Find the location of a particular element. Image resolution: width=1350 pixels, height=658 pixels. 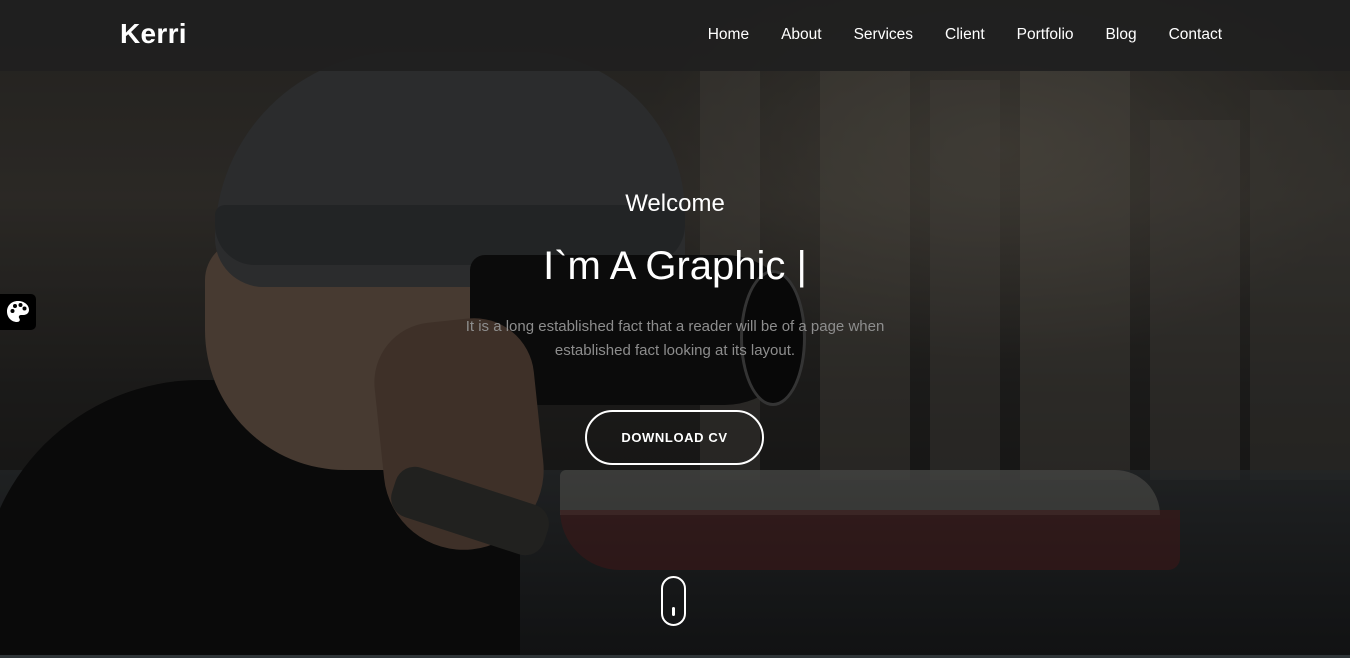

mouse-wheel is located at coordinates (673, 611).